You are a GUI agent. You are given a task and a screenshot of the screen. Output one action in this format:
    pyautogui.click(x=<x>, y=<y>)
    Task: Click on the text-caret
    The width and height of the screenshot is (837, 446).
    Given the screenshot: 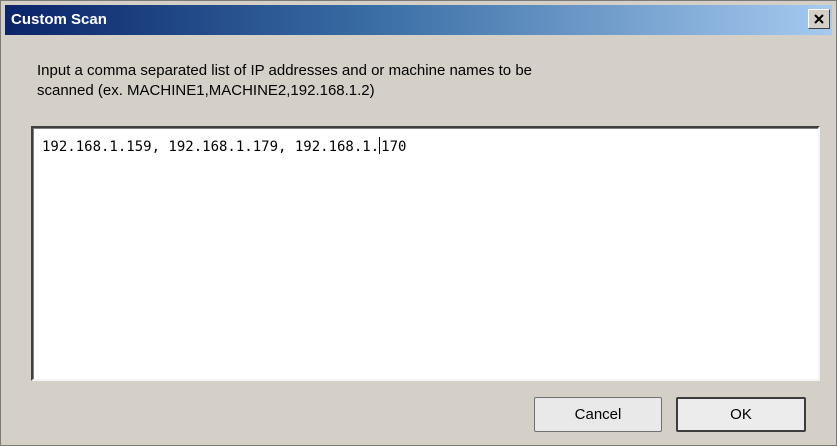 What is the action you would take?
    pyautogui.click(x=380, y=145)
    